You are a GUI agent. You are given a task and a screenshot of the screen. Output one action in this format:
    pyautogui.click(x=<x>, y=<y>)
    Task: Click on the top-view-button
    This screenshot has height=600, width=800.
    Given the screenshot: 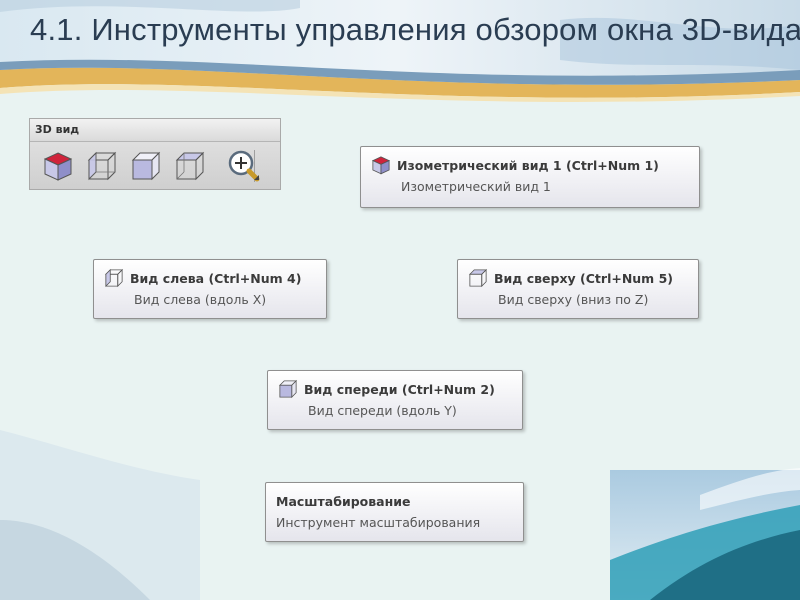 What is the action you would take?
    pyautogui.click(x=190, y=166)
    